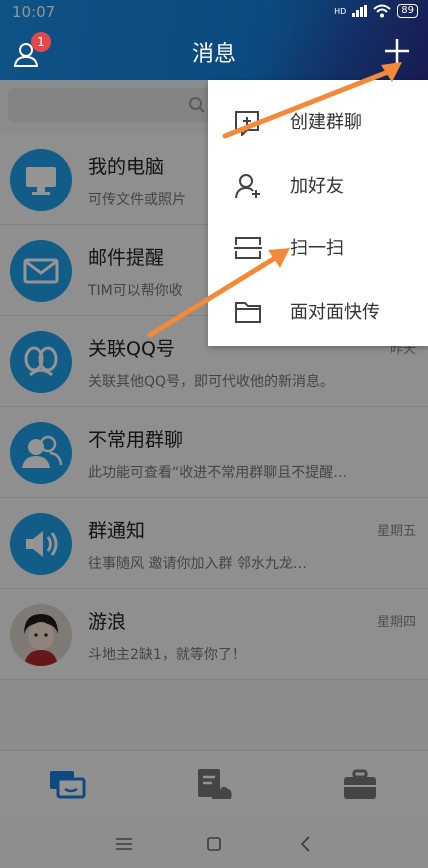 This screenshot has width=428, height=868. Describe the element at coordinates (335, 312) in the screenshot. I see `menu-label: 面对面快传` at that location.